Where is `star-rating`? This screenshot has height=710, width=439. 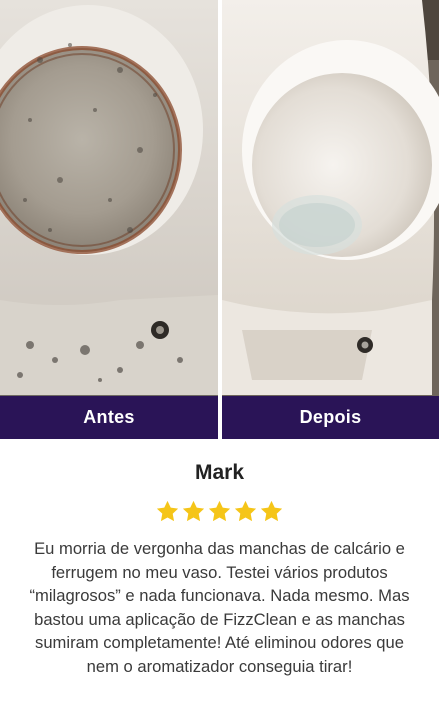 star-rating is located at coordinates (219, 511).